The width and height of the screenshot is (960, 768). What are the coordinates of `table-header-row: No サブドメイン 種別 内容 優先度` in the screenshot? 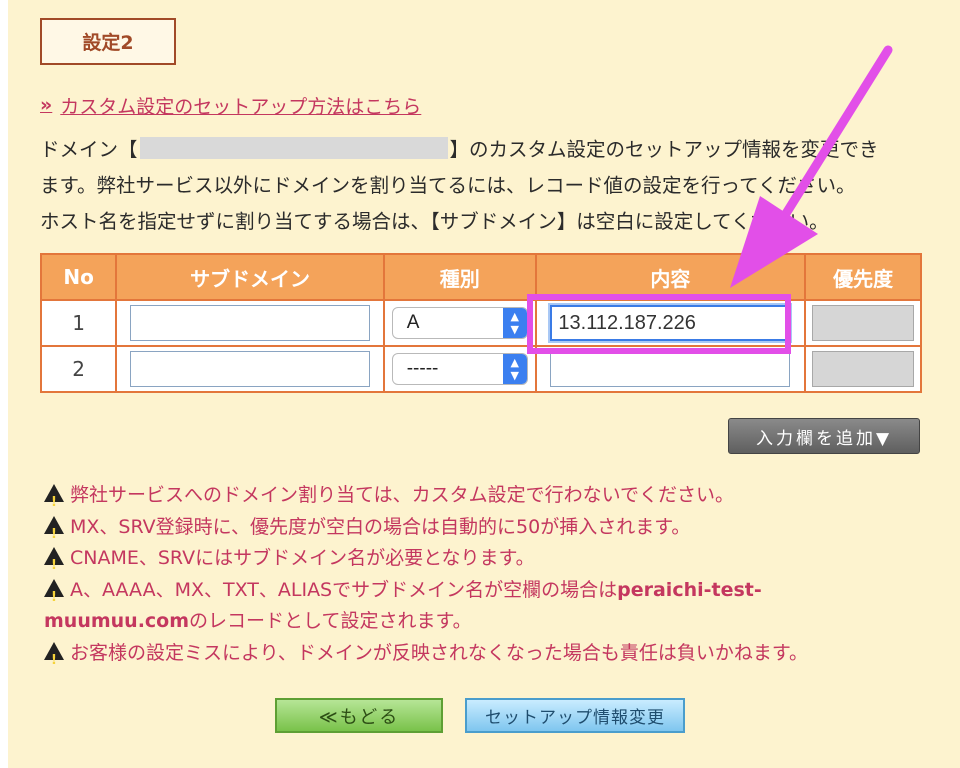 It's located at (480, 277).